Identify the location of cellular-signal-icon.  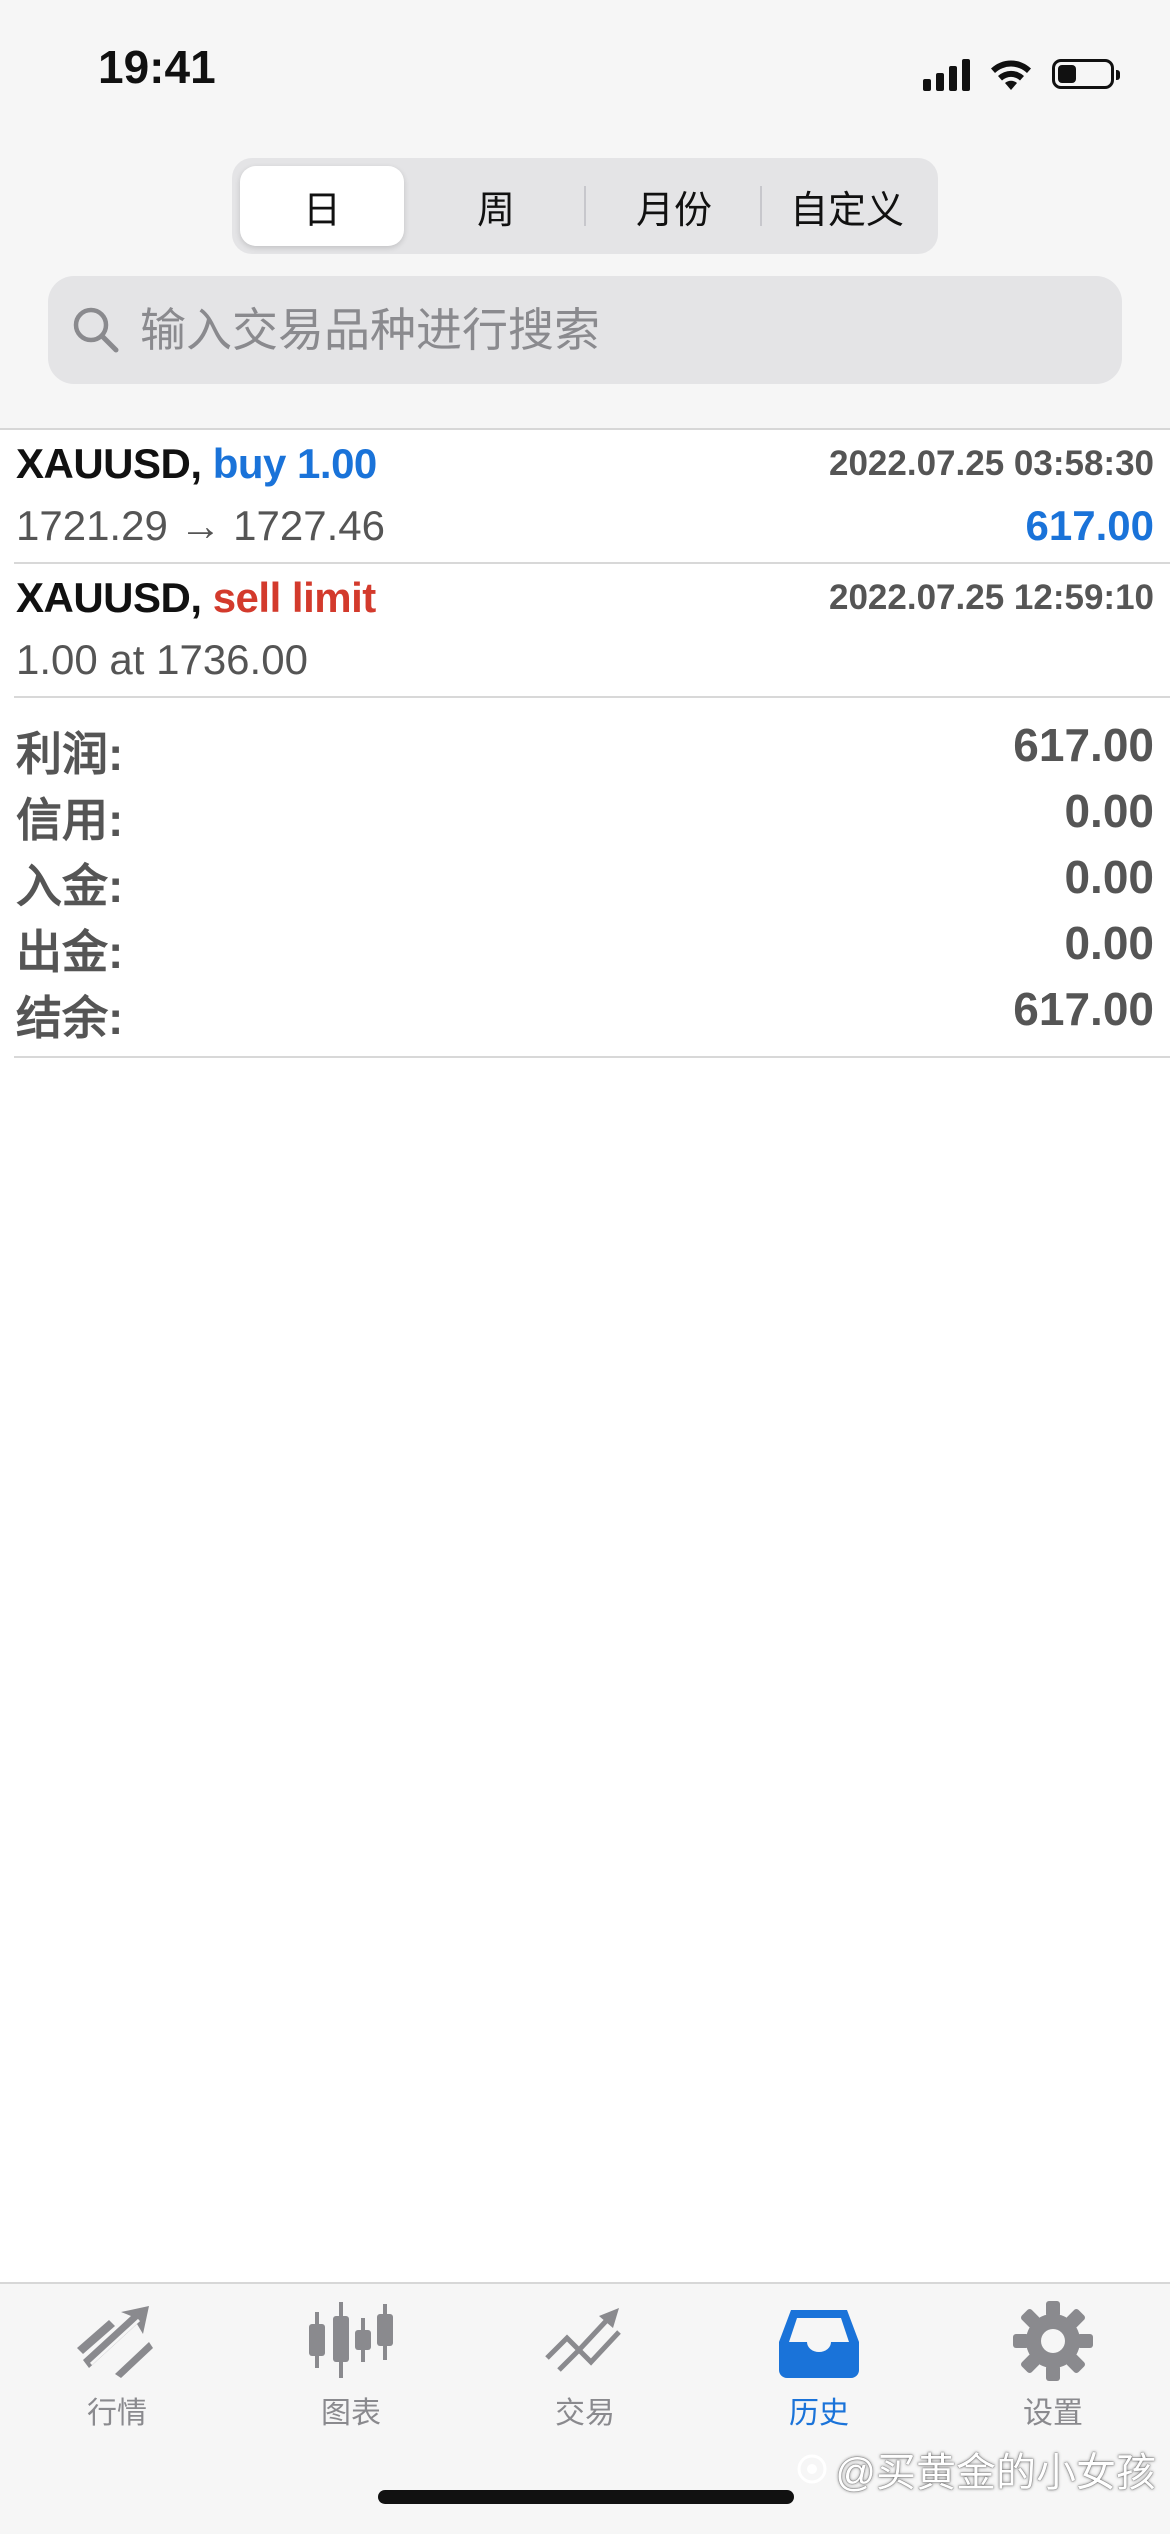
(946, 74).